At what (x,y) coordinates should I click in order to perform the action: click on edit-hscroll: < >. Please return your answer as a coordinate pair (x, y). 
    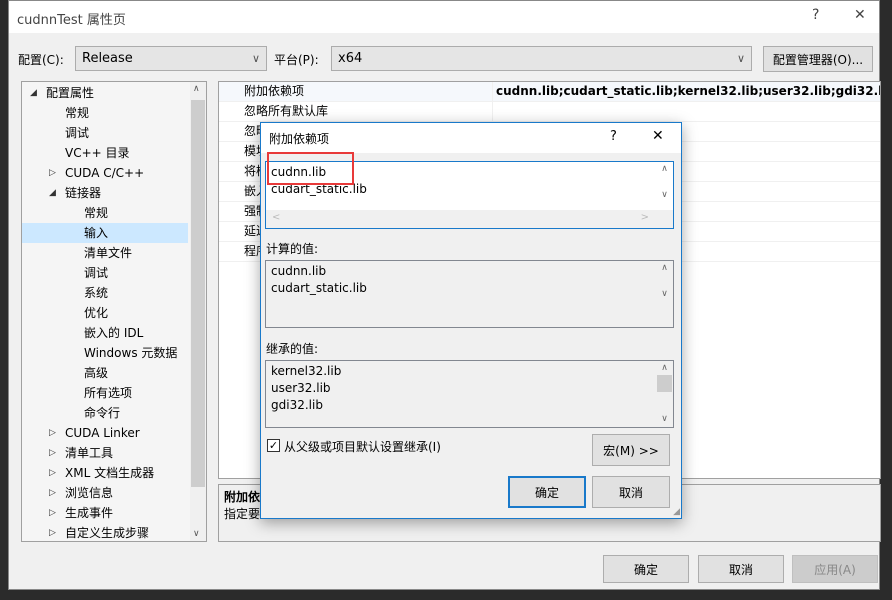
    Looking at the image, I should click on (469, 219).